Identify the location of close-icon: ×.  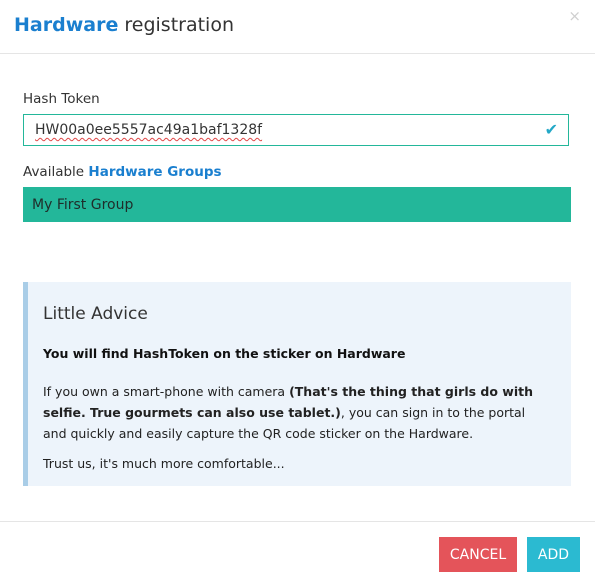
(574, 16).